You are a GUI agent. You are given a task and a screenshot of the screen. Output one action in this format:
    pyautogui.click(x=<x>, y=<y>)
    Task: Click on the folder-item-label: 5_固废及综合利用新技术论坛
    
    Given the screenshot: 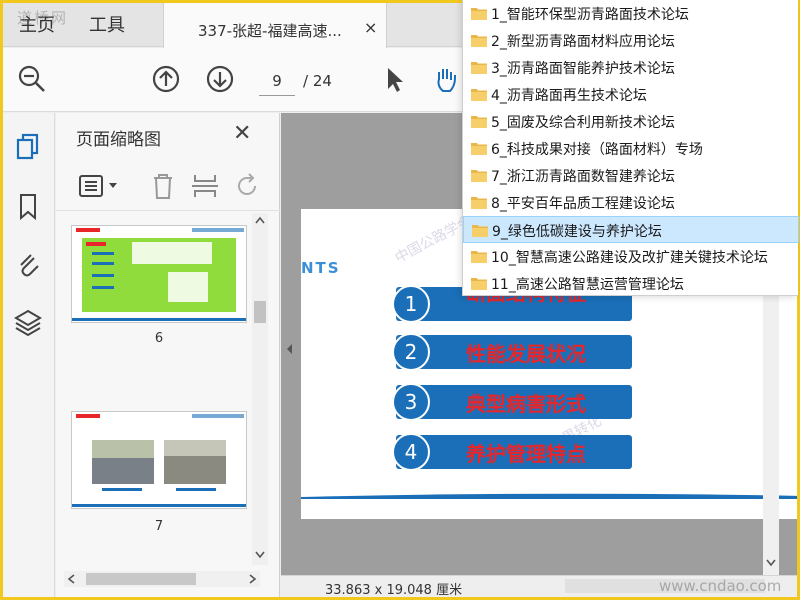 What is the action you would take?
    pyautogui.click(x=583, y=123)
    